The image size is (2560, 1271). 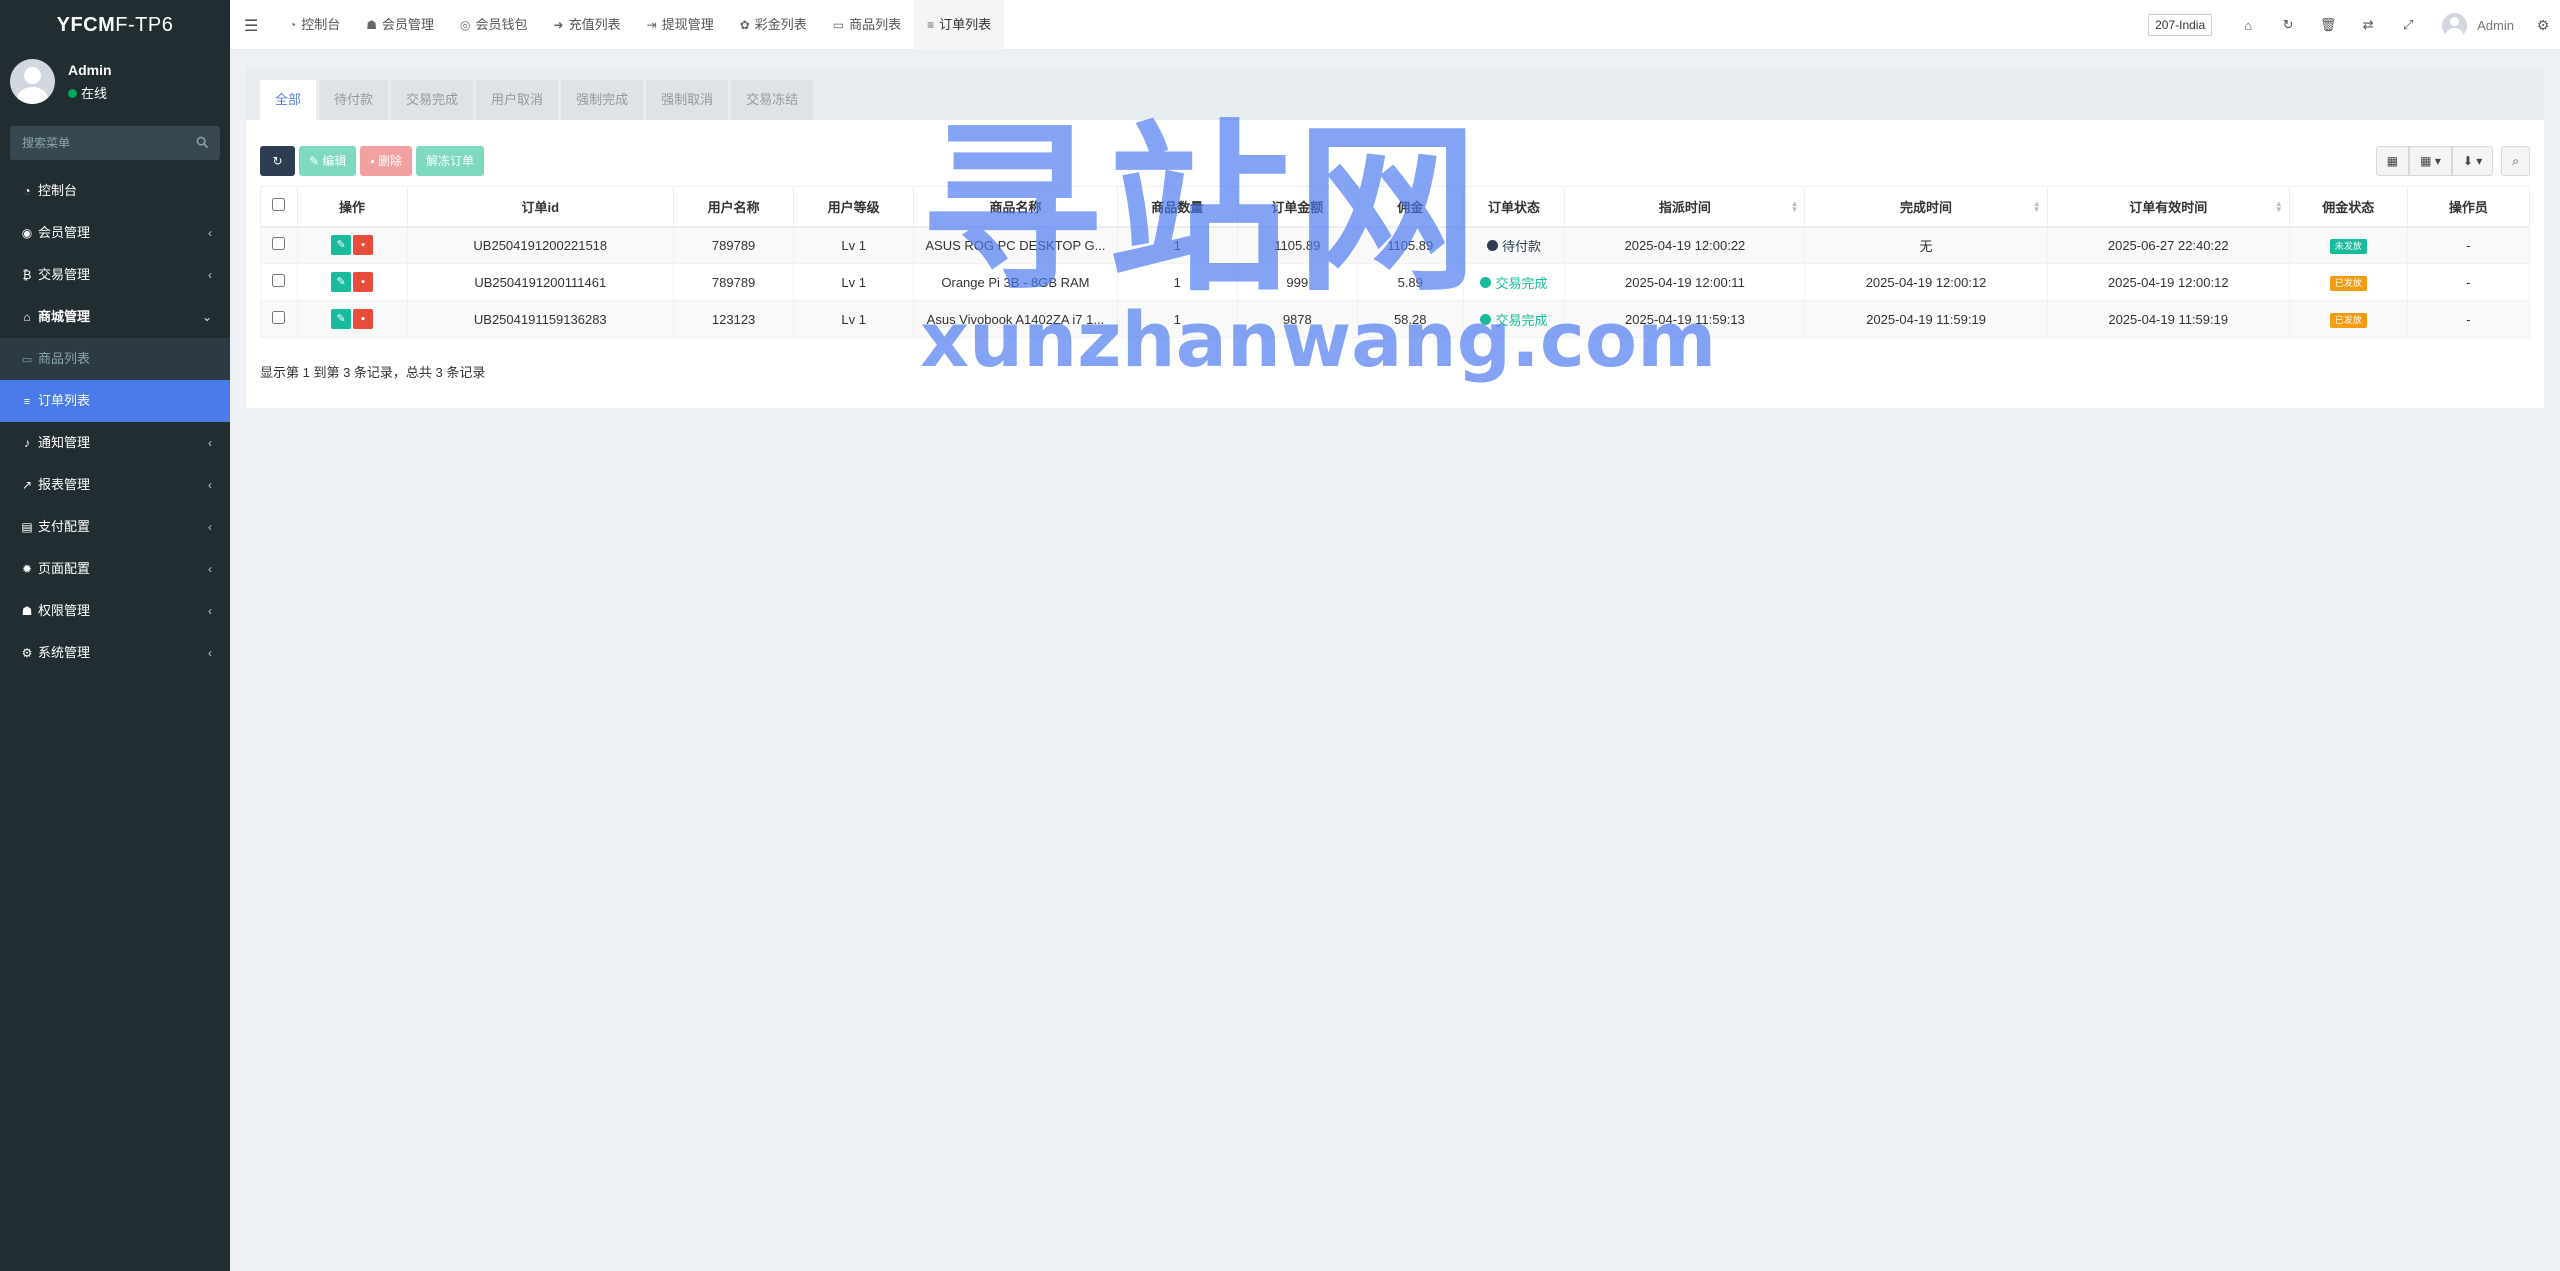 I want to click on columns-button: ▦ ▾, so click(x=2430, y=161).